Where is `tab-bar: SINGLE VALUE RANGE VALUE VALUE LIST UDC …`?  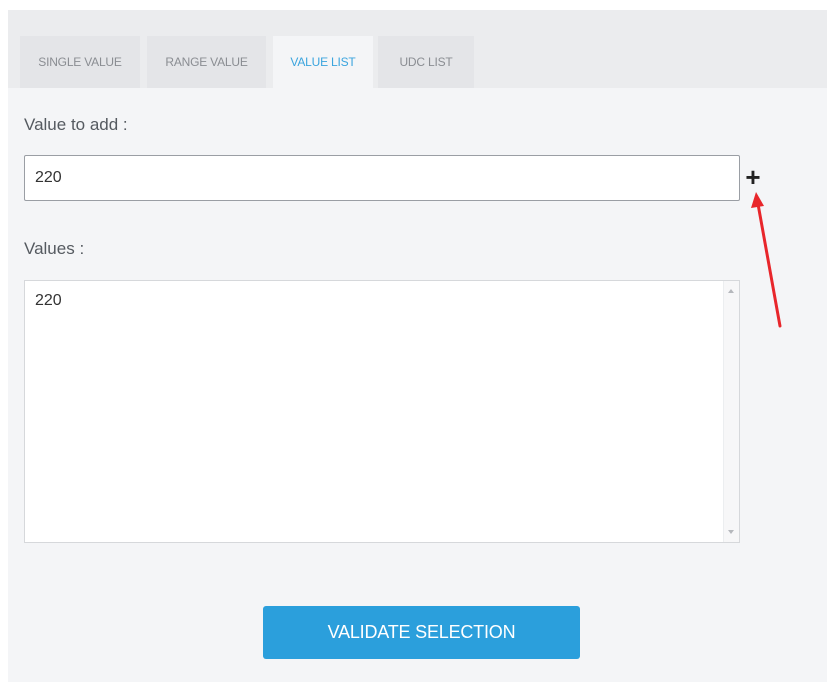
tab-bar: SINGLE VALUE RANGE VALUE VALUE LIST UDC … is located at coordinates (417, 49).